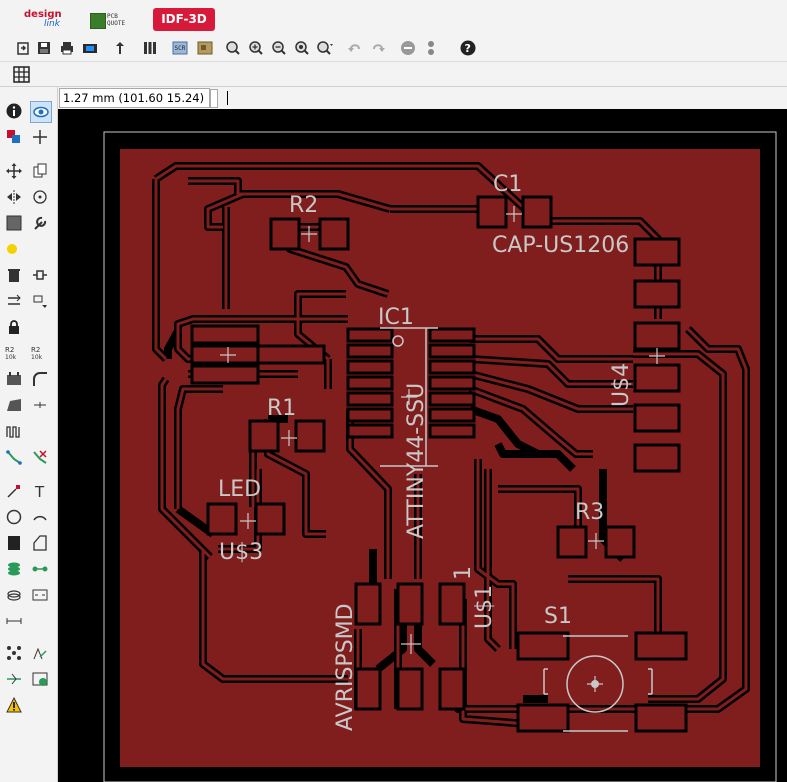  Describe the element at coordinates (40, 569) in the screenshot. I see `signal-net-icon` at that location.